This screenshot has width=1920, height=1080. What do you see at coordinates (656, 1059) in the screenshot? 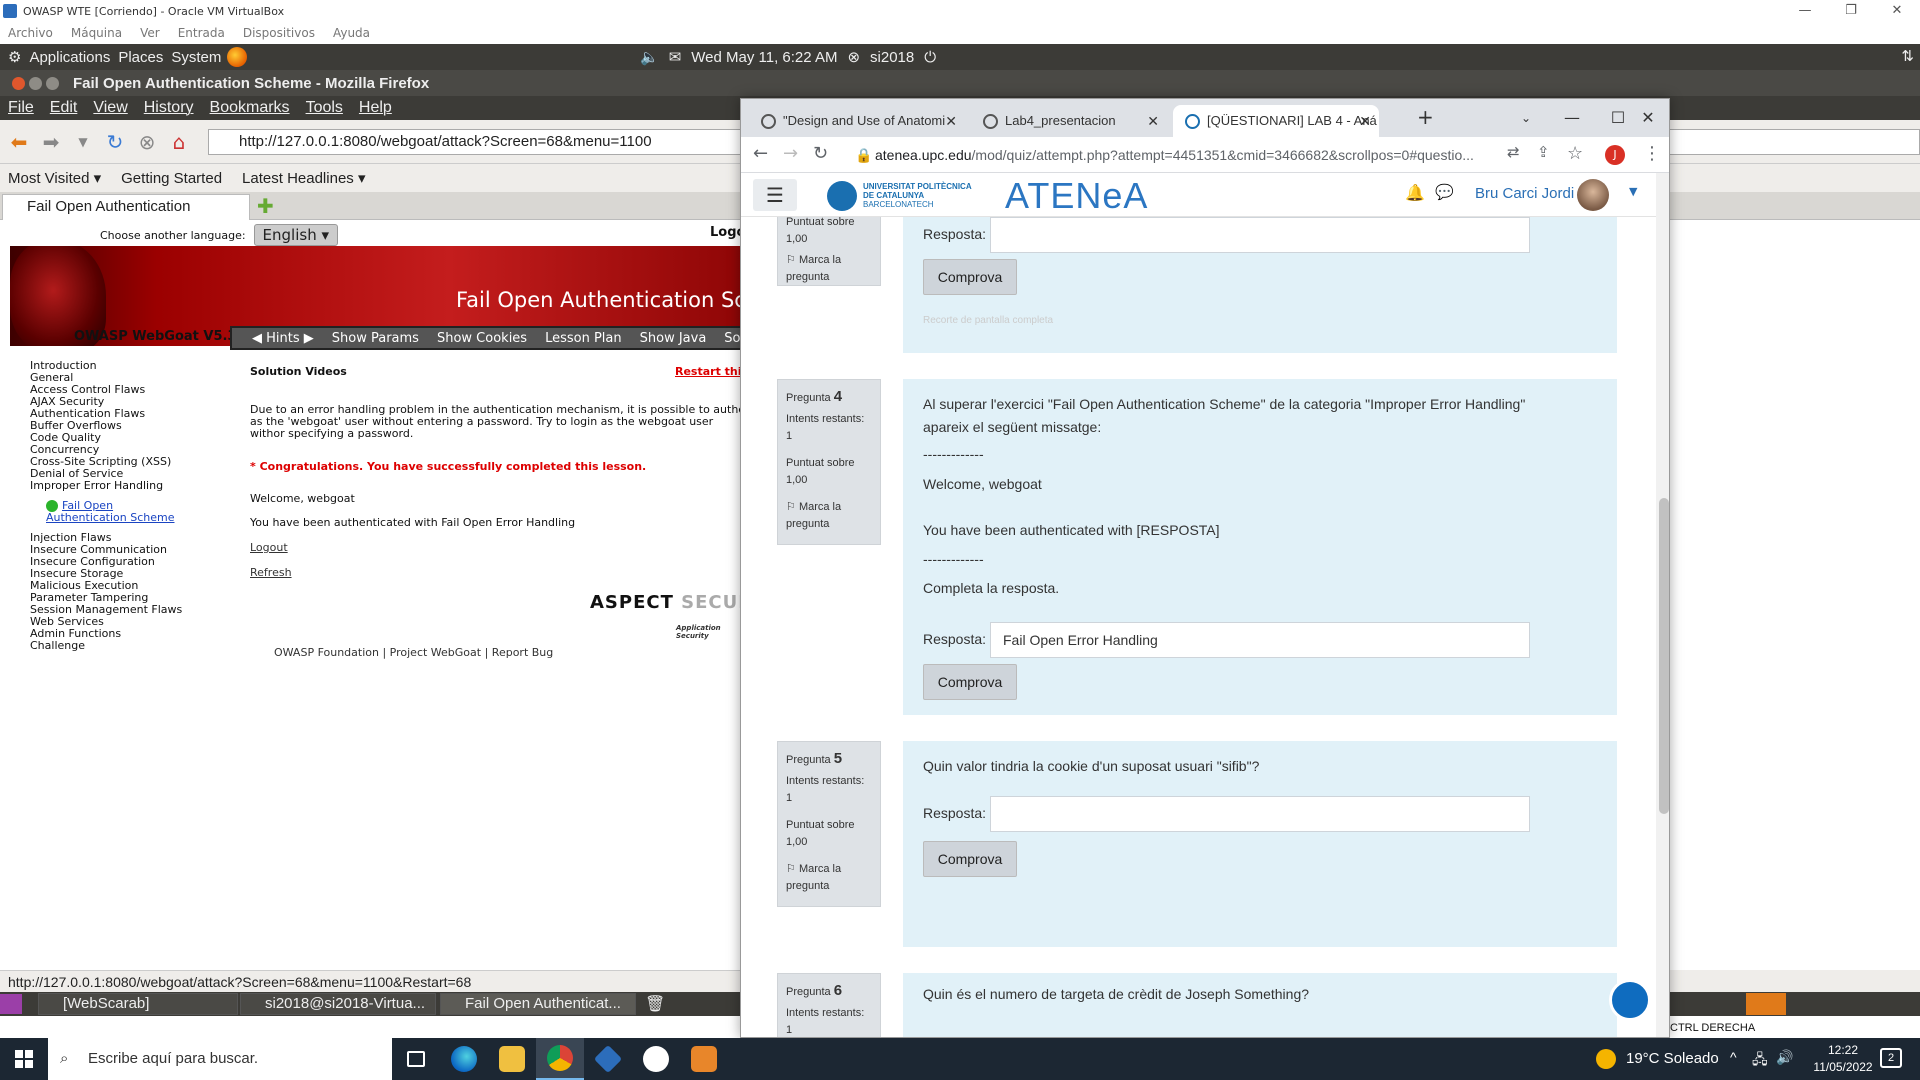
I see `xbox-app-icon` at bounding box center [656, 1059].